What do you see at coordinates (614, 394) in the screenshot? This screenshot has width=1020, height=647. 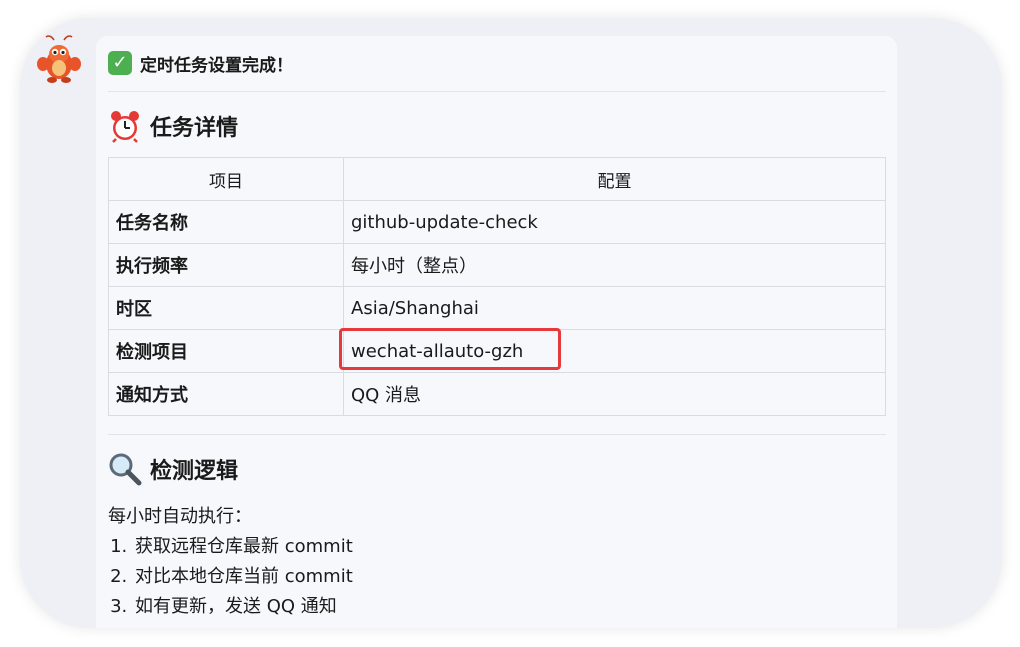 I see `row-value: QQ 消息` at bounding box center [614, 394].